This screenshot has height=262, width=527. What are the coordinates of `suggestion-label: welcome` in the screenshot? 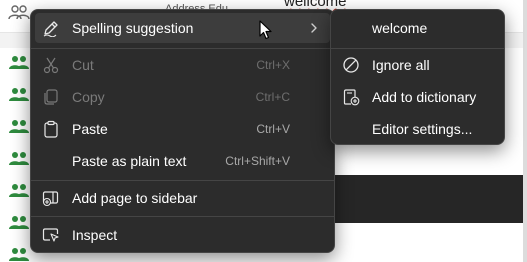 It's located at (400, 28).